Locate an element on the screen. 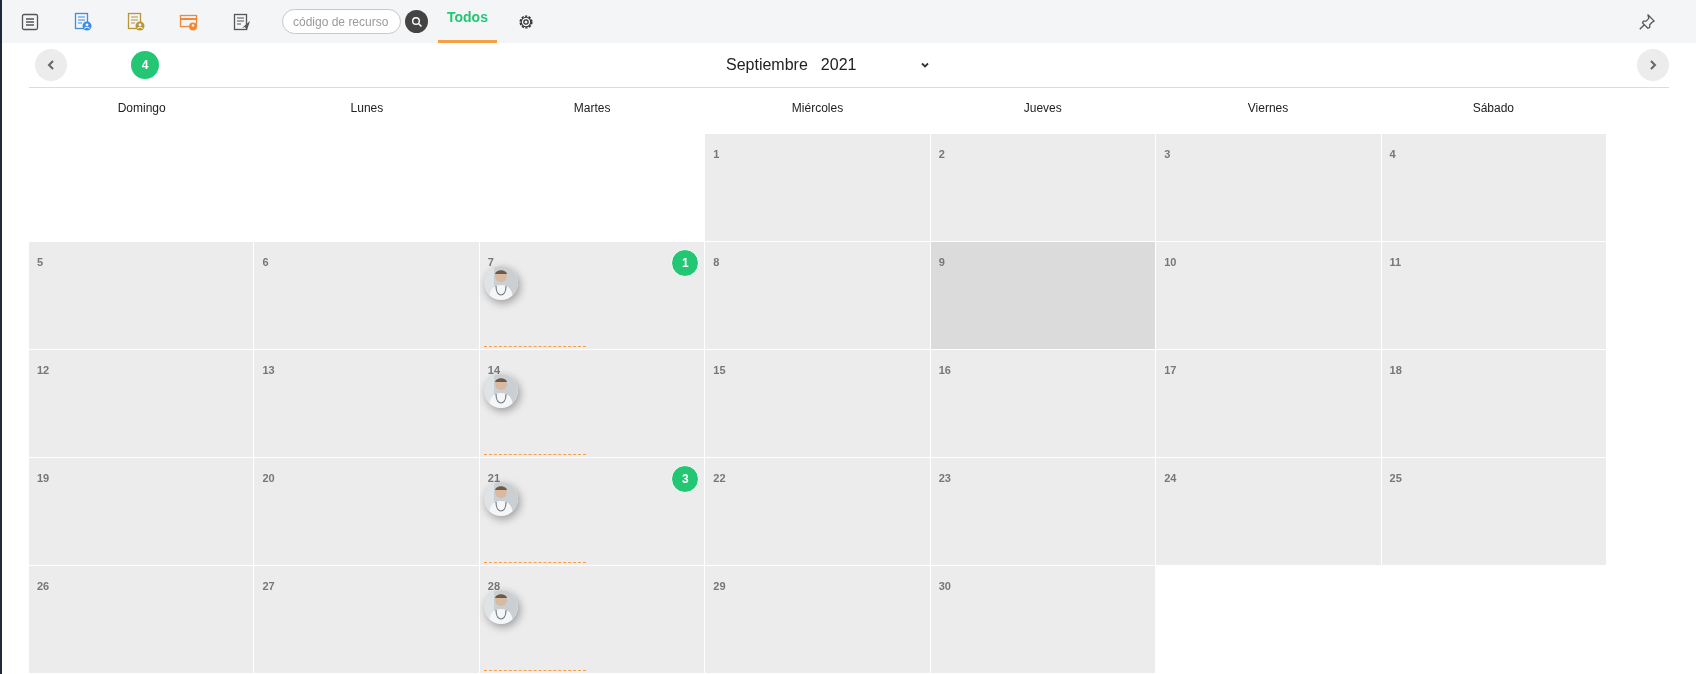 The image size is (1696, 674). day-number: 18 is located at coordinates (1395, 370).